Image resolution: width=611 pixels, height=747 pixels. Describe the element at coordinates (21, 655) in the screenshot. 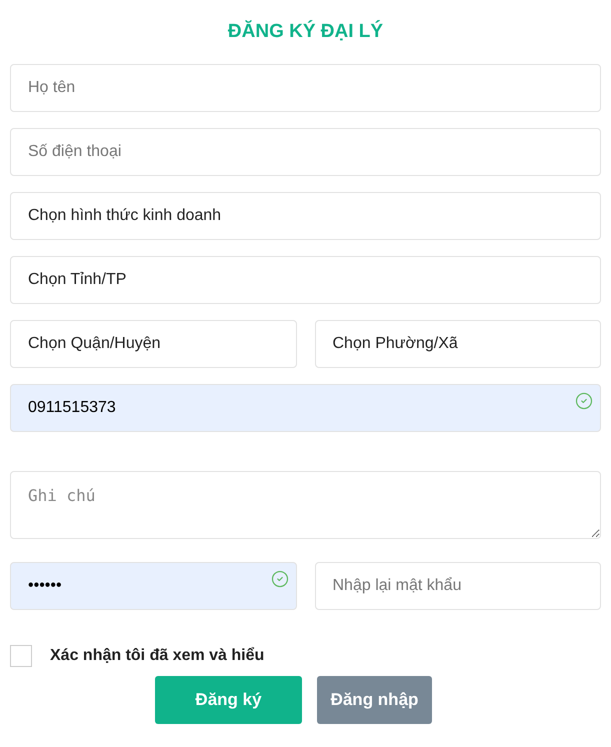

I see `agree-checkbox` at that location.